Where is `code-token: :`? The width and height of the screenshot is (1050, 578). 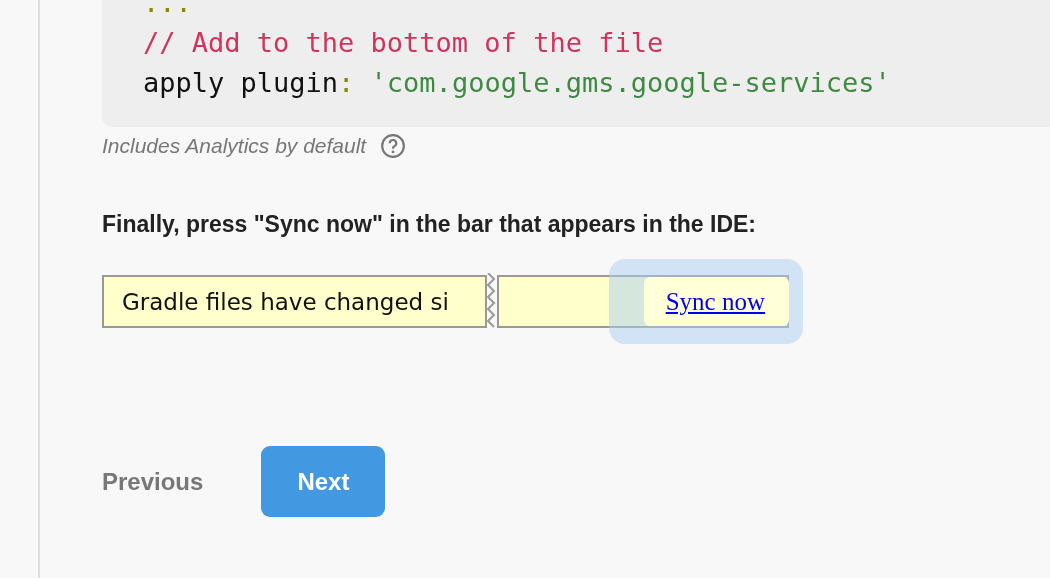
code-token: : is located at coordinates (346, 82).